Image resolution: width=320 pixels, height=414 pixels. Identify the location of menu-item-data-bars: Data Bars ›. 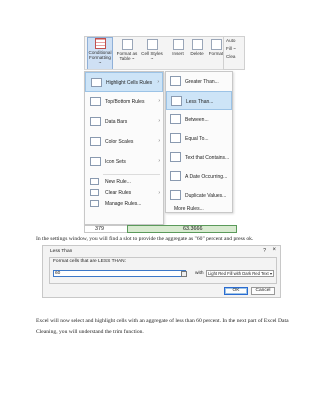
(124, 122).